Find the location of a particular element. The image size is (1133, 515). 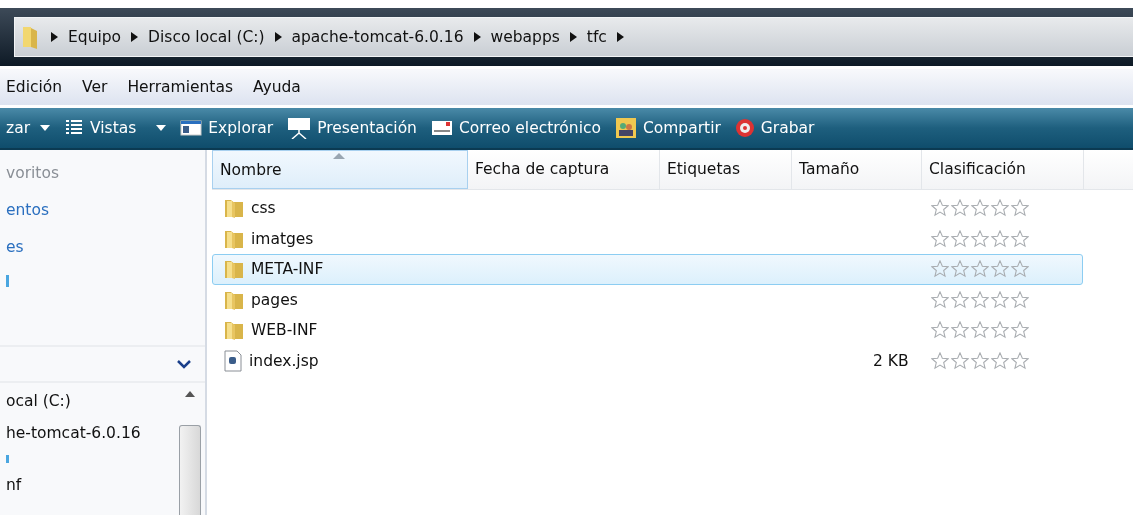

file-row: WEB-INF is located at coordinates (647, 330).